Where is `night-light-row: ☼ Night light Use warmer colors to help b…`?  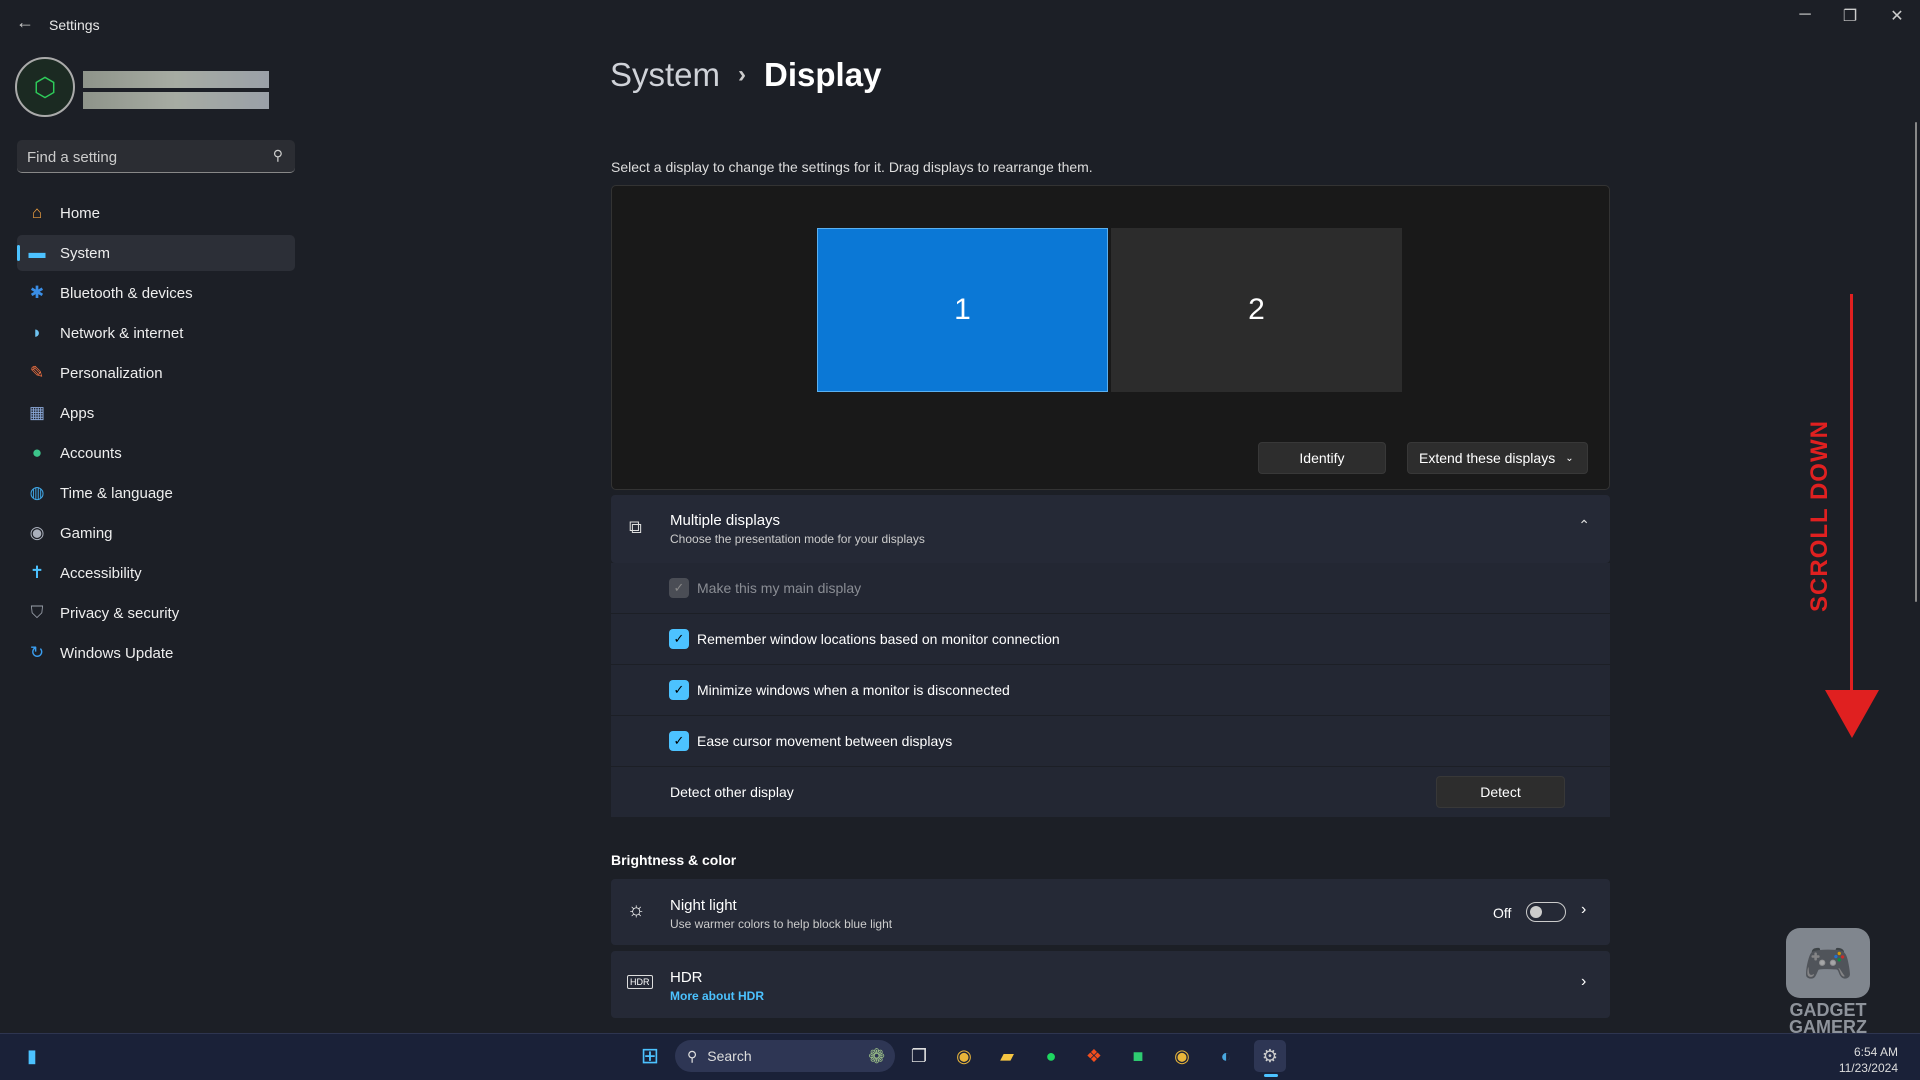 night-light-row: ☼ Night light Use warmer colors to help b… is located at coordinates (1110, 912).